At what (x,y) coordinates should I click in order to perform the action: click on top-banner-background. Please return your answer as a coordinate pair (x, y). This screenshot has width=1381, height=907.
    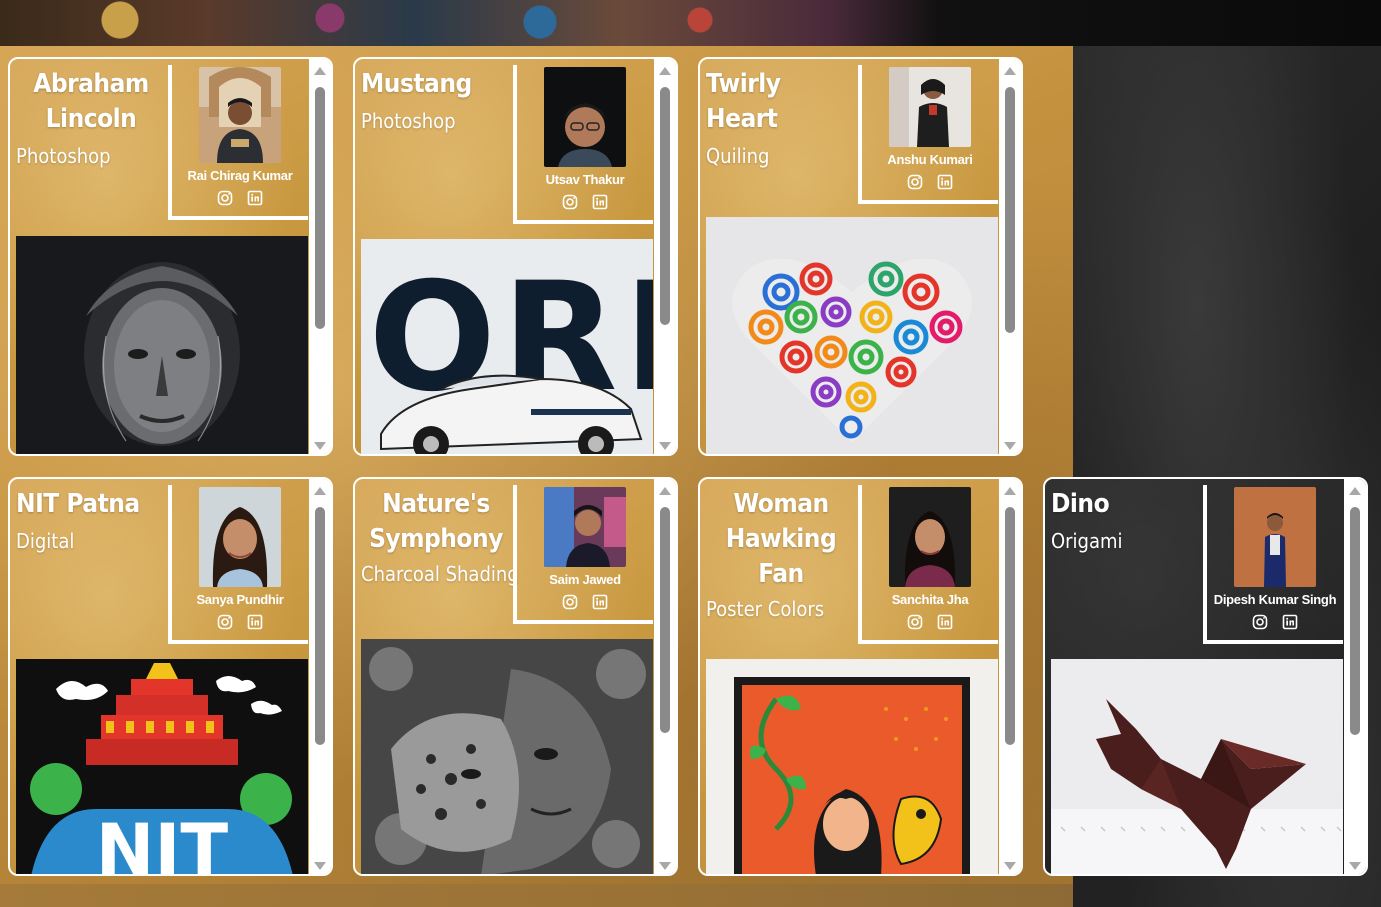
    Looking at the image, I should click on (690, 23).